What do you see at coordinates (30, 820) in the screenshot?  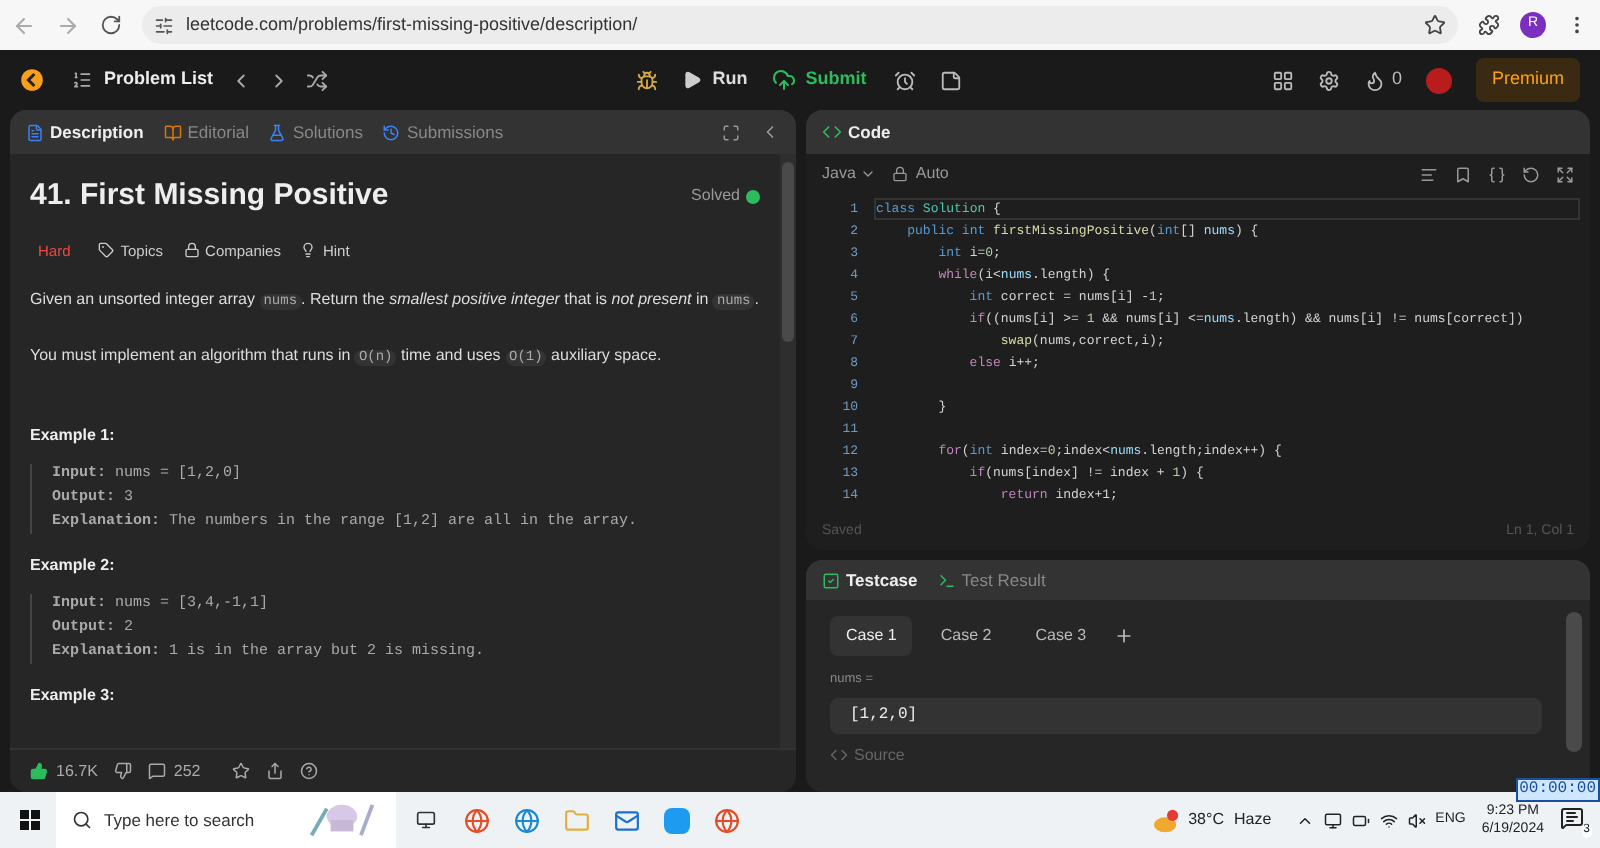 I see `start-icon` at bounding box center [30, 820].